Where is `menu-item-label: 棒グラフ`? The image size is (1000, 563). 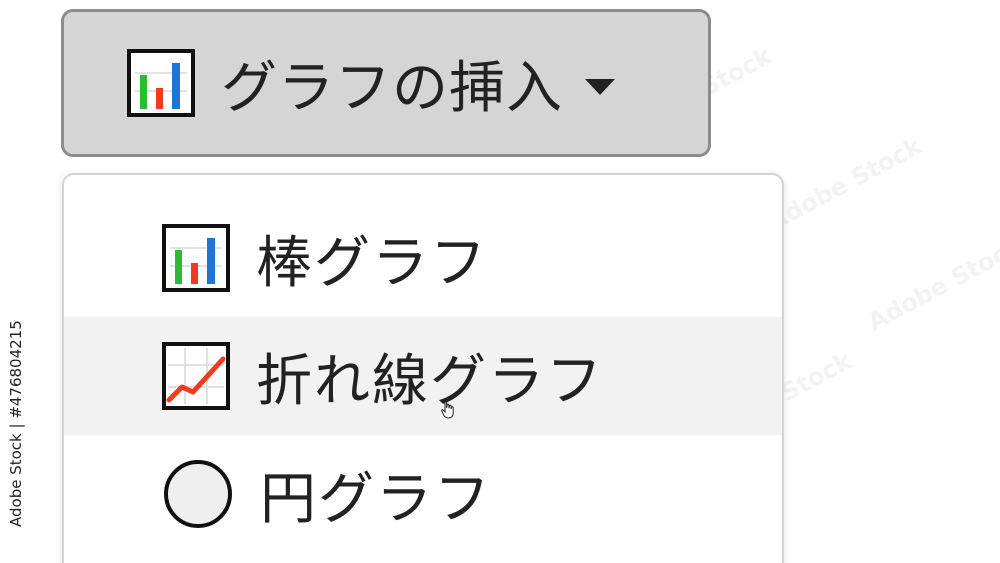 menu-item-label: 棒グラフ is located at coordinates (372, 263).